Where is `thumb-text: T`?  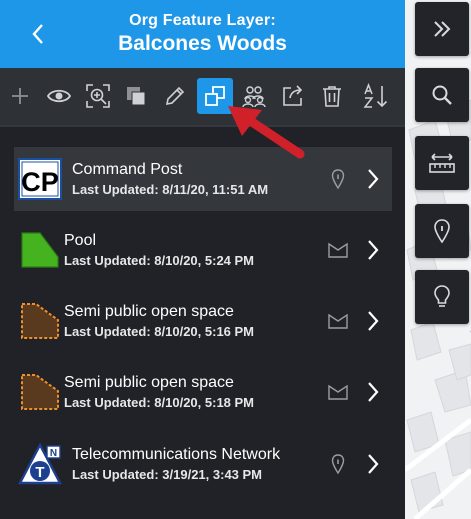 thumb-text: T is located at coordinates (39, 472).